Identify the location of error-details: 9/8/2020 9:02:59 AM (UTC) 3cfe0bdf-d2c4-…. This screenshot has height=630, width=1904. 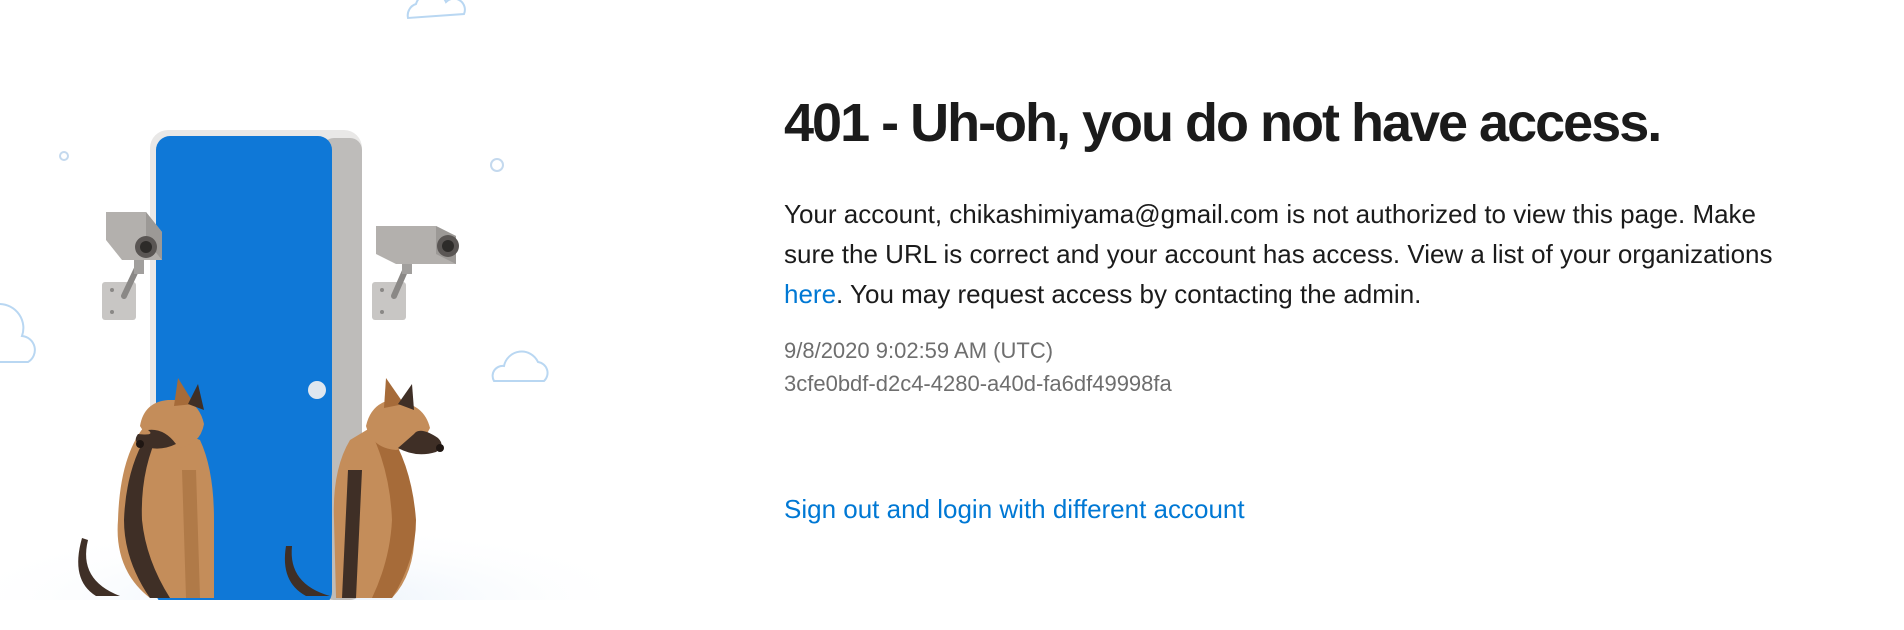
(1314, 367).